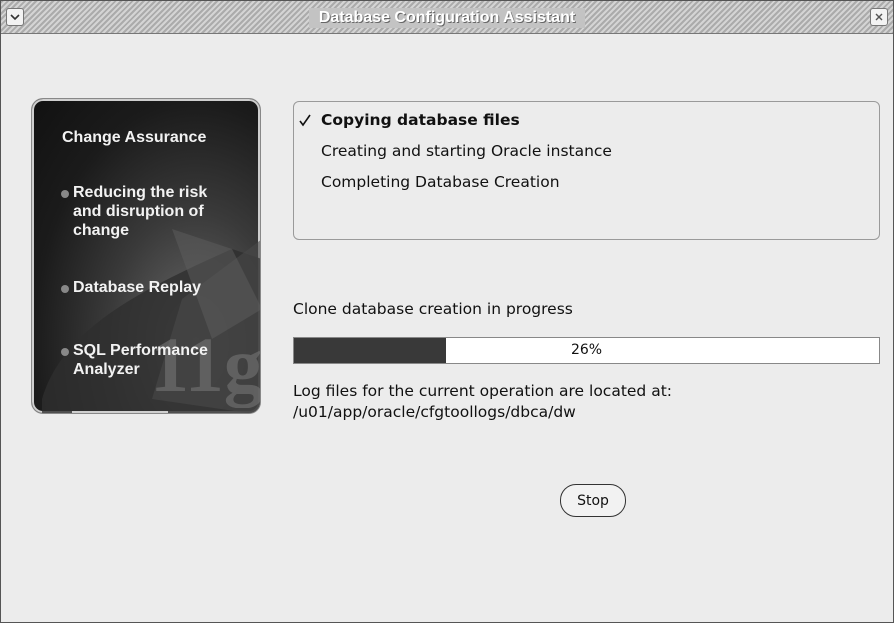  I want to click on progress-label: 26%, so click(586, 350).